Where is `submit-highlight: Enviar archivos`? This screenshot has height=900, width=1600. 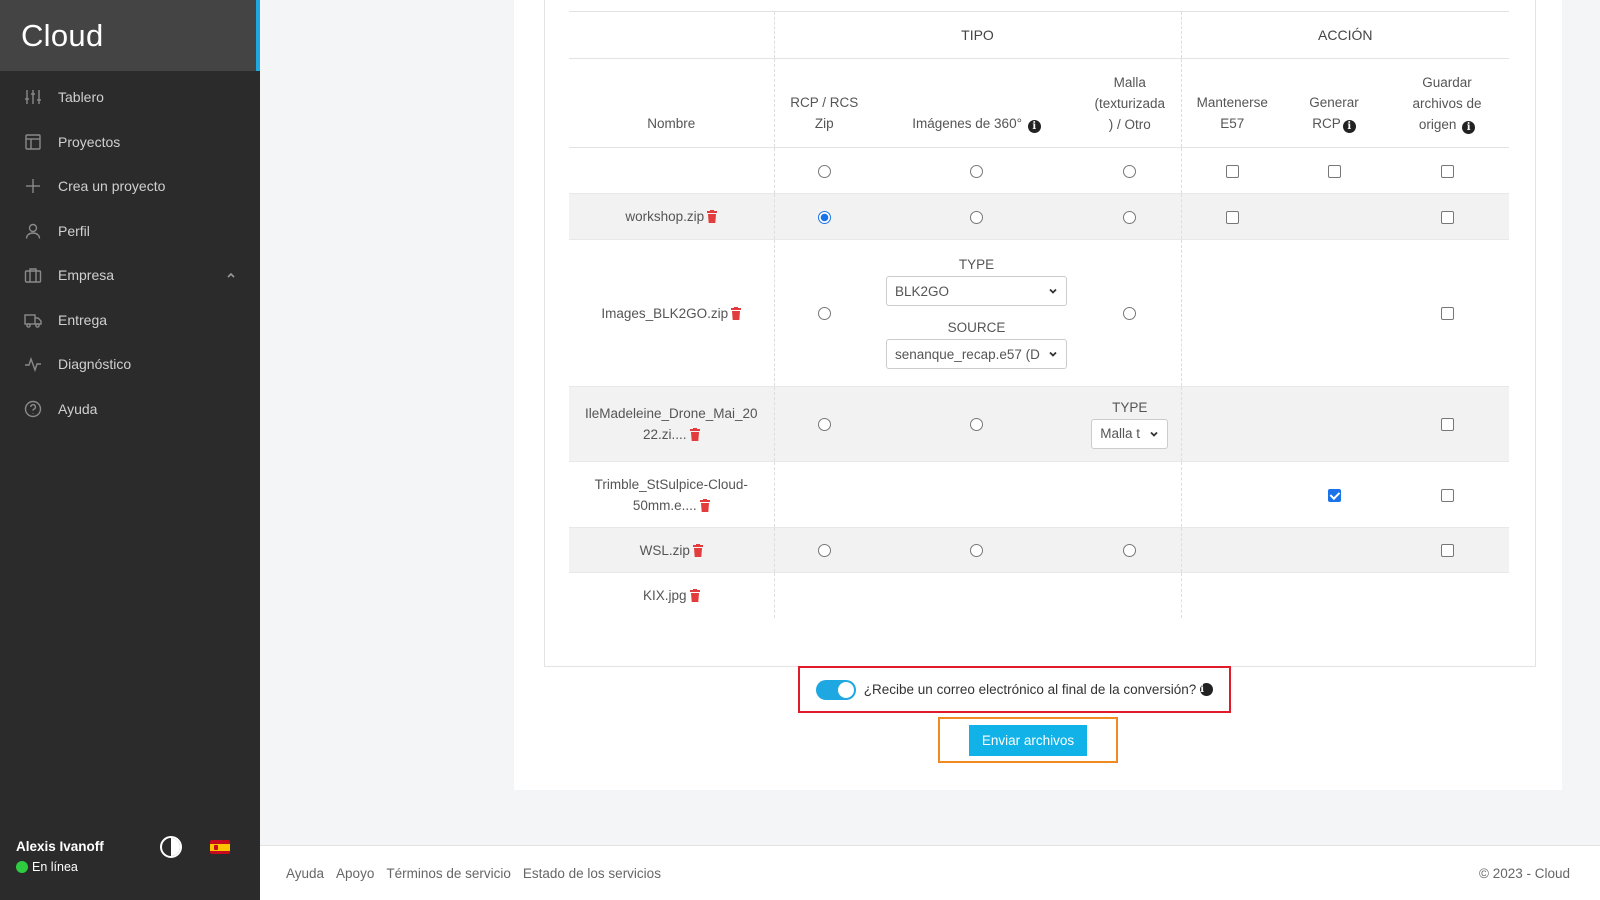 submit-highlight: Enviar archivos is located at coordinates (1028, 740).